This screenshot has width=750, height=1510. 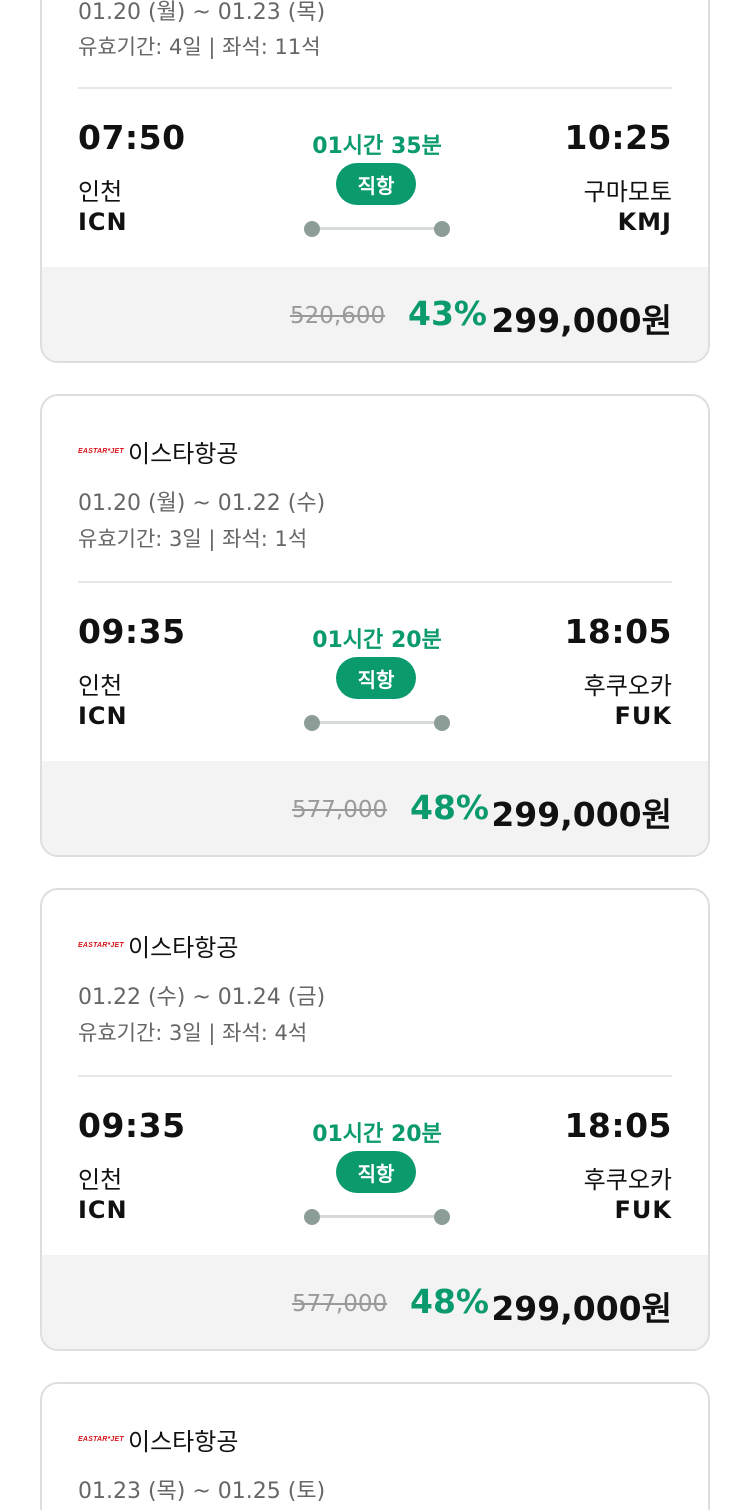 I want to click on travel-dates: 01.20 (월) ~ 01.23 (목), so click(x=202, y=12).